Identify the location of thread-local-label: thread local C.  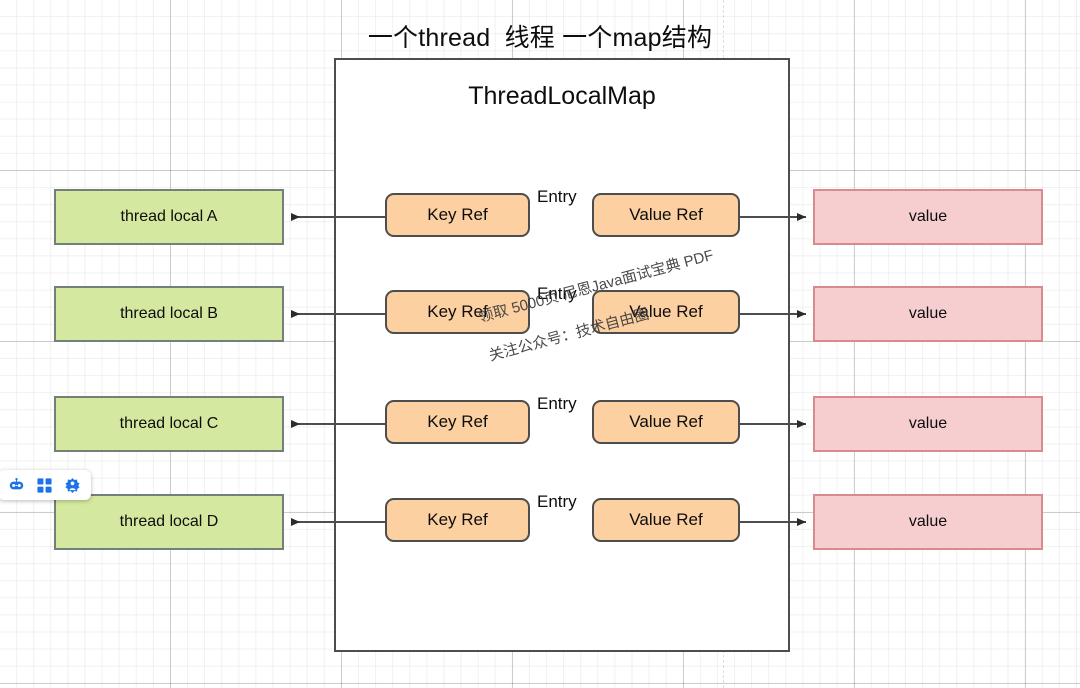
(169, 423).